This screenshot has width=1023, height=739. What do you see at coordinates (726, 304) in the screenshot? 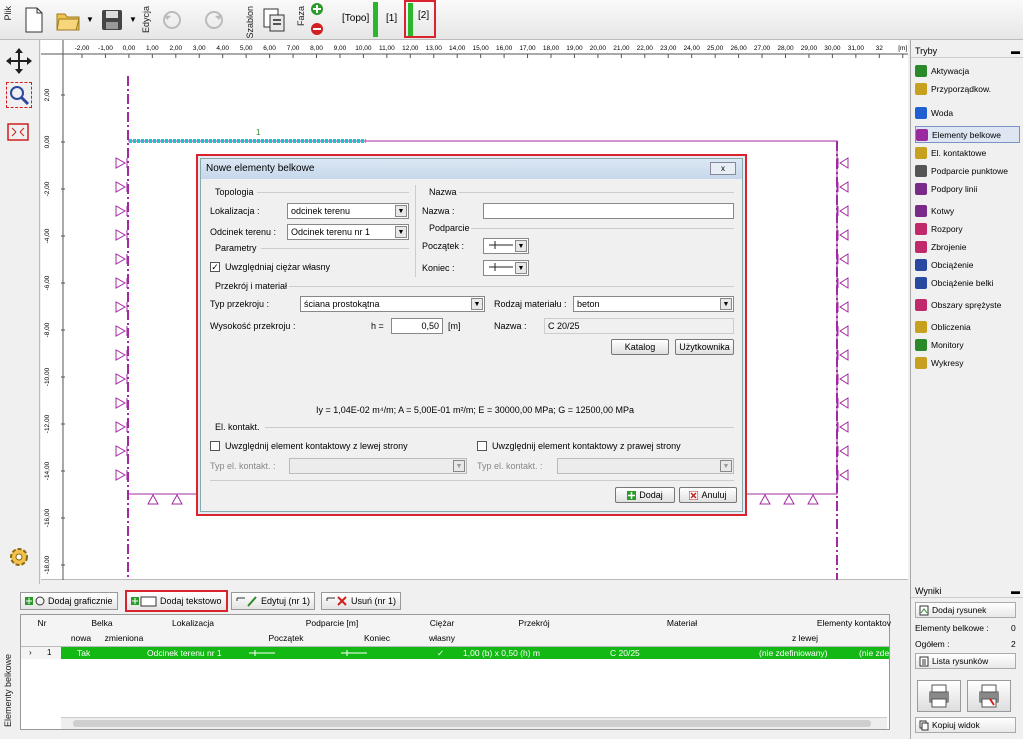
I see `material-type-dropdown-icon: ▼` at bounding box center [726, 304].